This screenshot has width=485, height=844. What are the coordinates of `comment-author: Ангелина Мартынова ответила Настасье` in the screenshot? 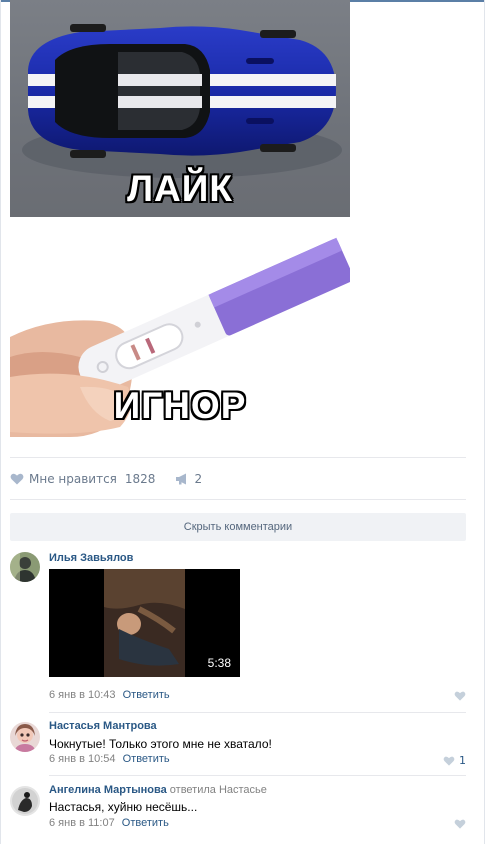 It's located at (158, 790).